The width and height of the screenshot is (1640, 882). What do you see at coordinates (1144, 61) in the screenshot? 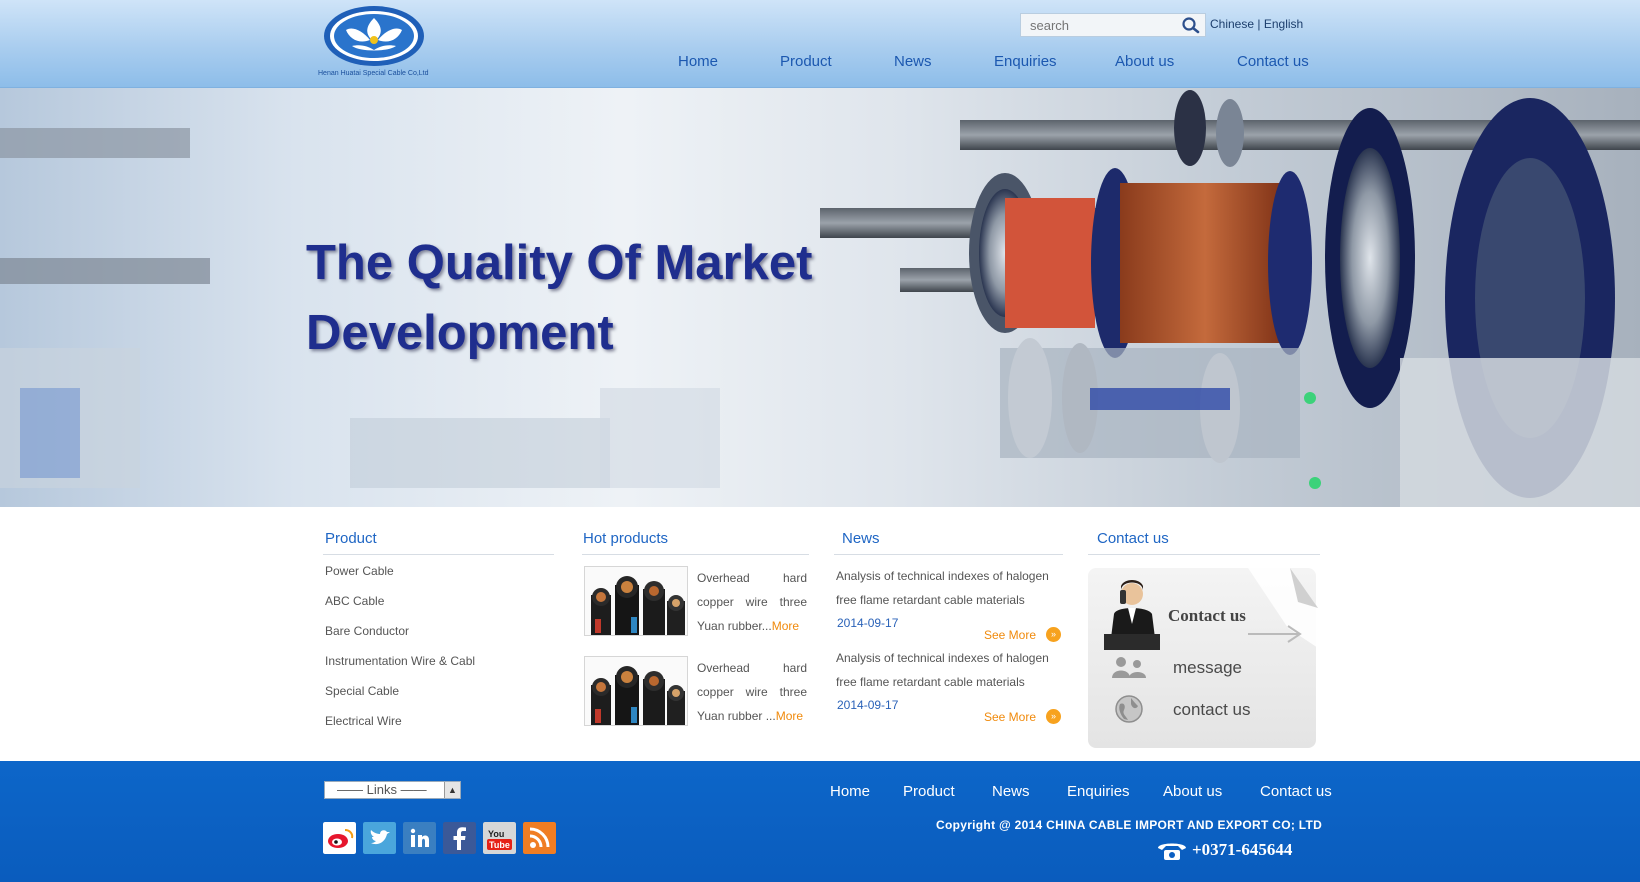
I see `nav-about-us: About us` at bounding box center [1144, 61].